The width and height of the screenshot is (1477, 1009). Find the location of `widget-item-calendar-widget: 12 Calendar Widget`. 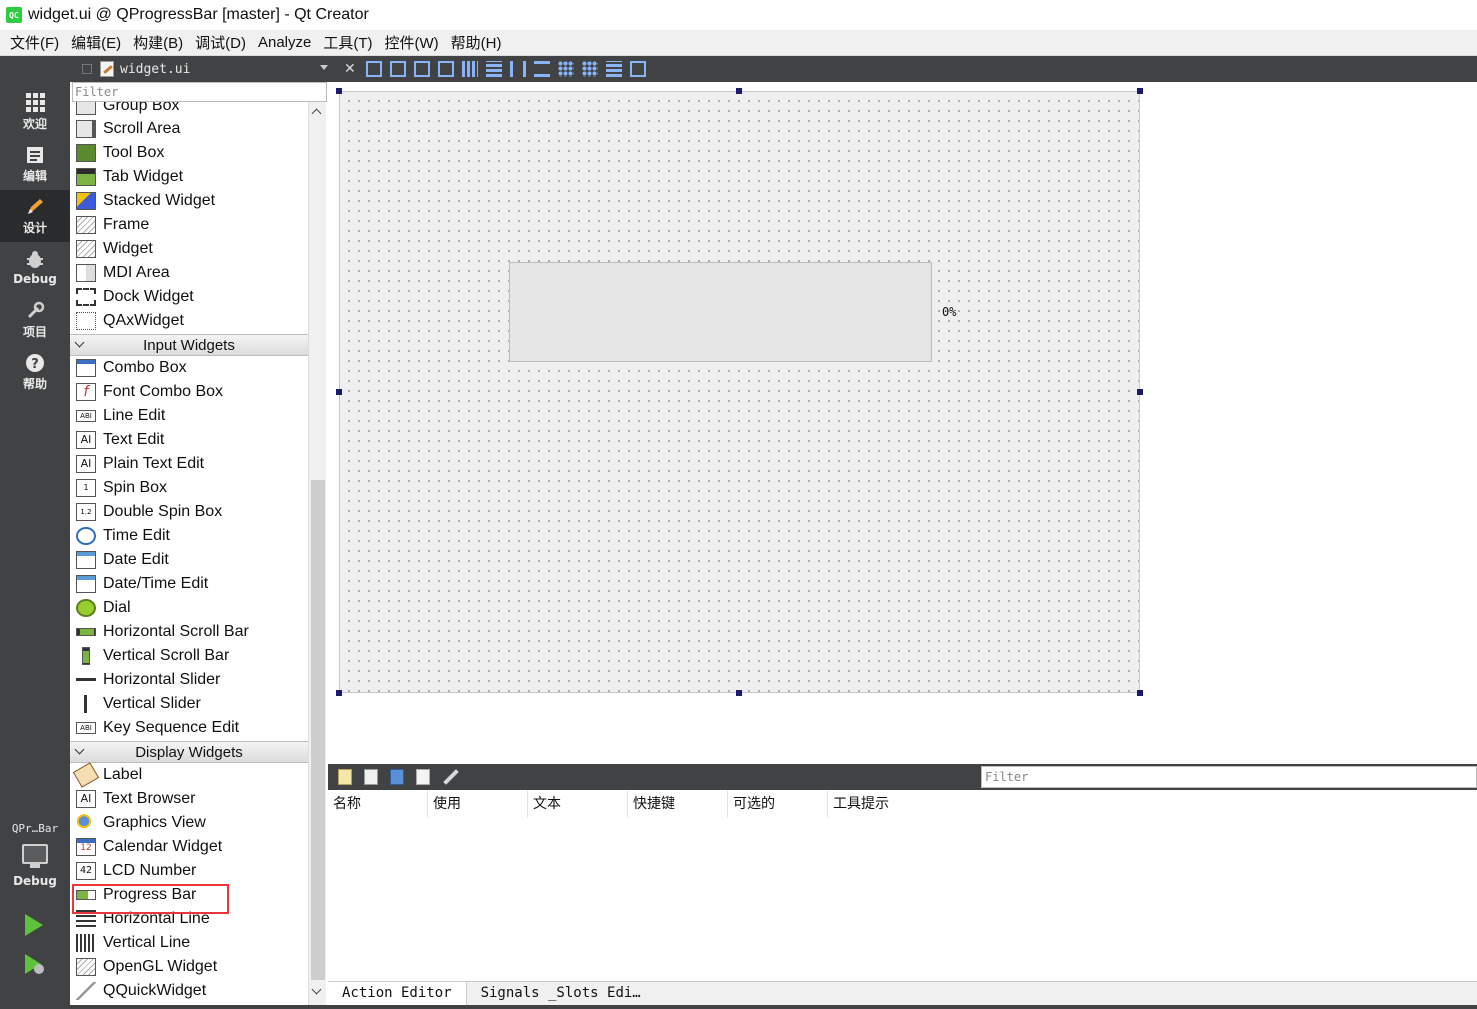

widget-item-calendar-widget: 12 Calendar Widget is located at coordinates (189, 847).